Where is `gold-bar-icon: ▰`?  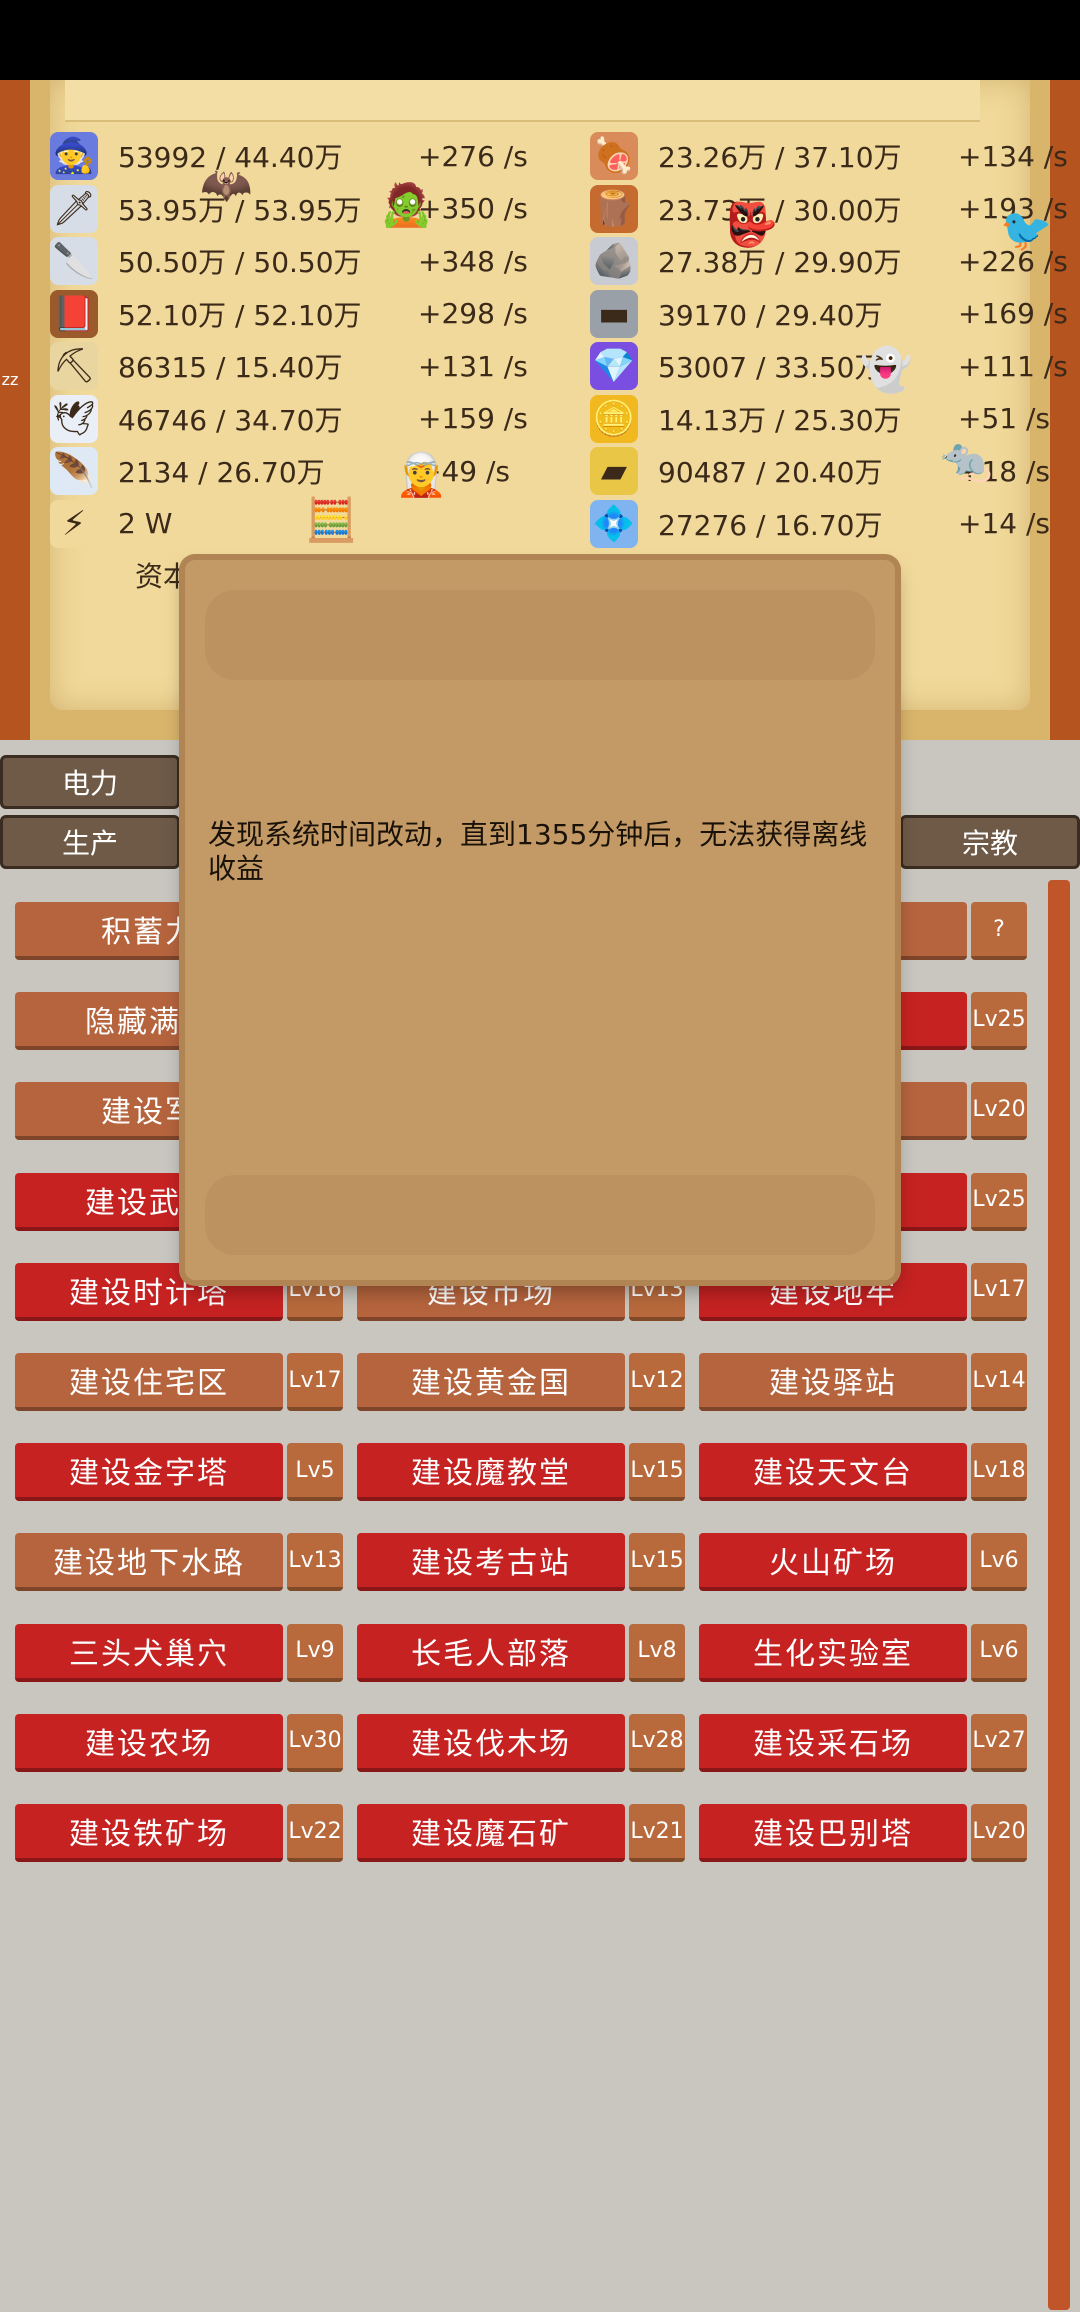 gold-bar-icon: ▰ is located at coordinates (614, 471).